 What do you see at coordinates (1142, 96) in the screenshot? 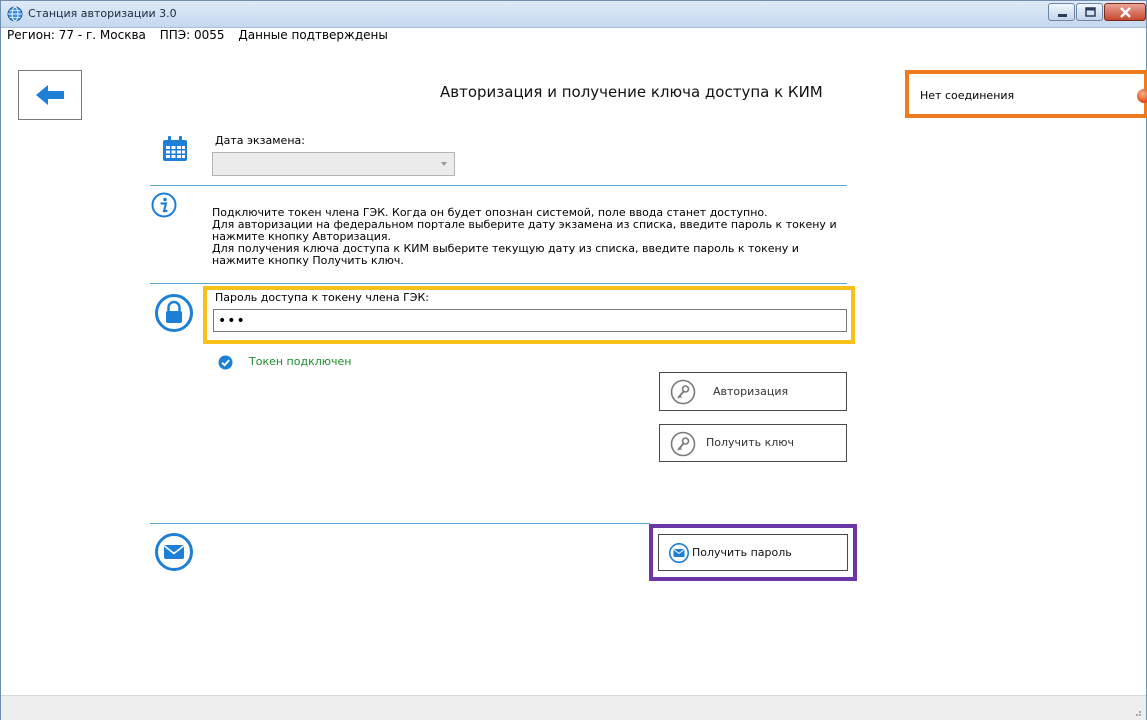
I see `connection-indicator-icon` at bounding box center [1142, 96].